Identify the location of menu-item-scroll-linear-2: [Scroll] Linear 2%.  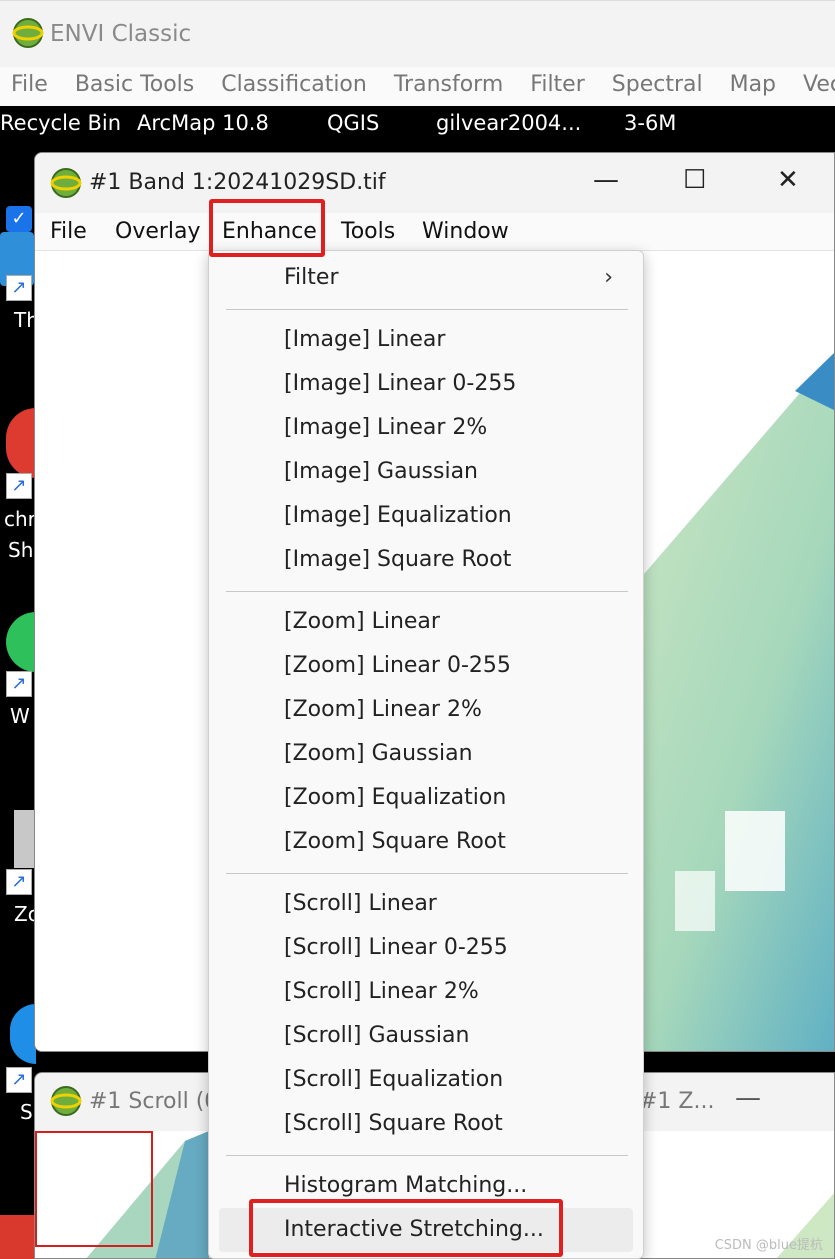
(381, 991).